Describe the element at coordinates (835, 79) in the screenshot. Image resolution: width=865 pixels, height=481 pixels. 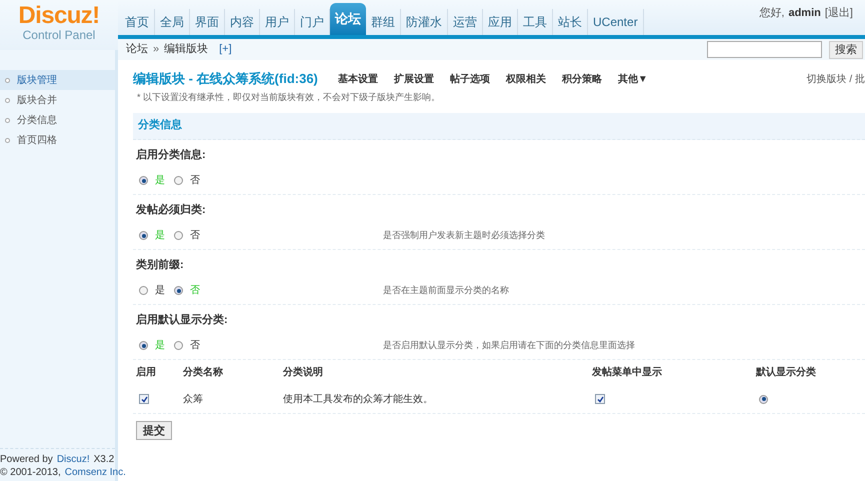
I see `switch-forum-link: 切换版块 / 批` at that location.